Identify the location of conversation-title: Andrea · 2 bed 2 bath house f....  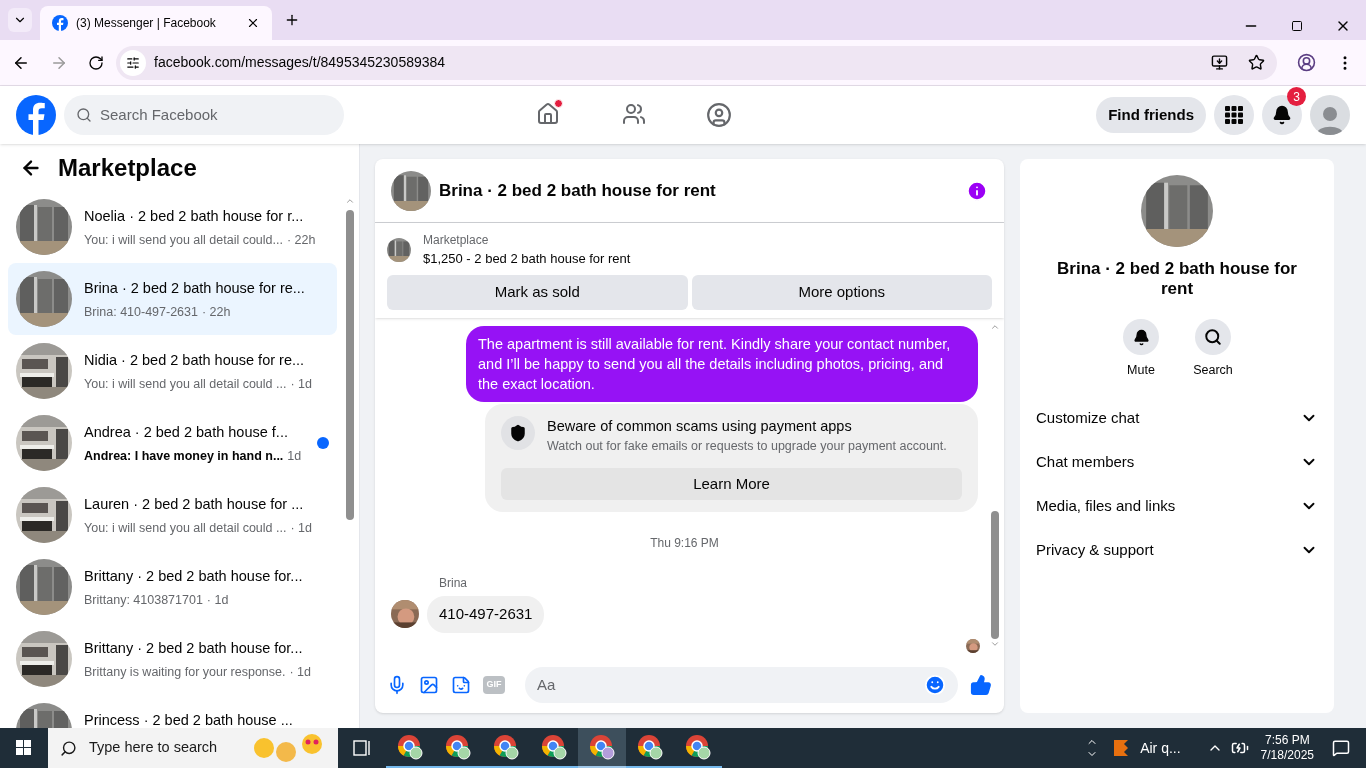
(186, 432).